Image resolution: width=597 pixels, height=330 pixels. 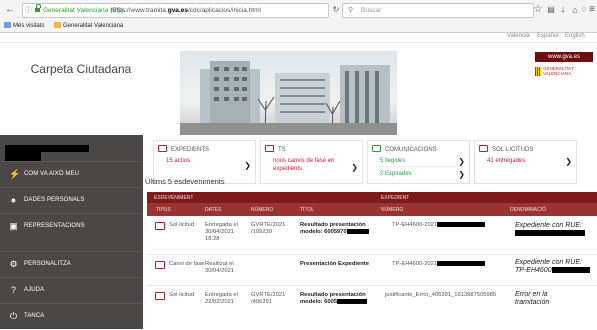 What do you see at coordinates (15, 174) in the screenshot?
I see `lightning-icon: ⚡` at bounding box center [15, 174].